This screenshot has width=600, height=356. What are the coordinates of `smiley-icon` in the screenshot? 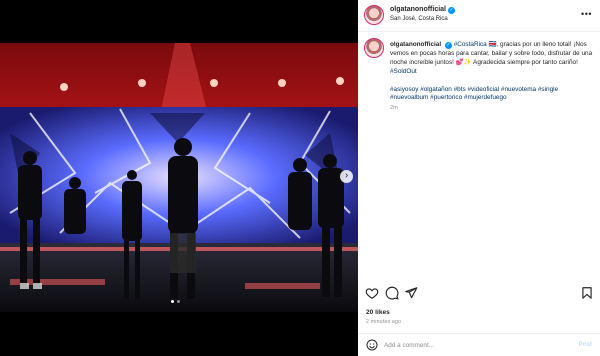 It's located at (372, 345).